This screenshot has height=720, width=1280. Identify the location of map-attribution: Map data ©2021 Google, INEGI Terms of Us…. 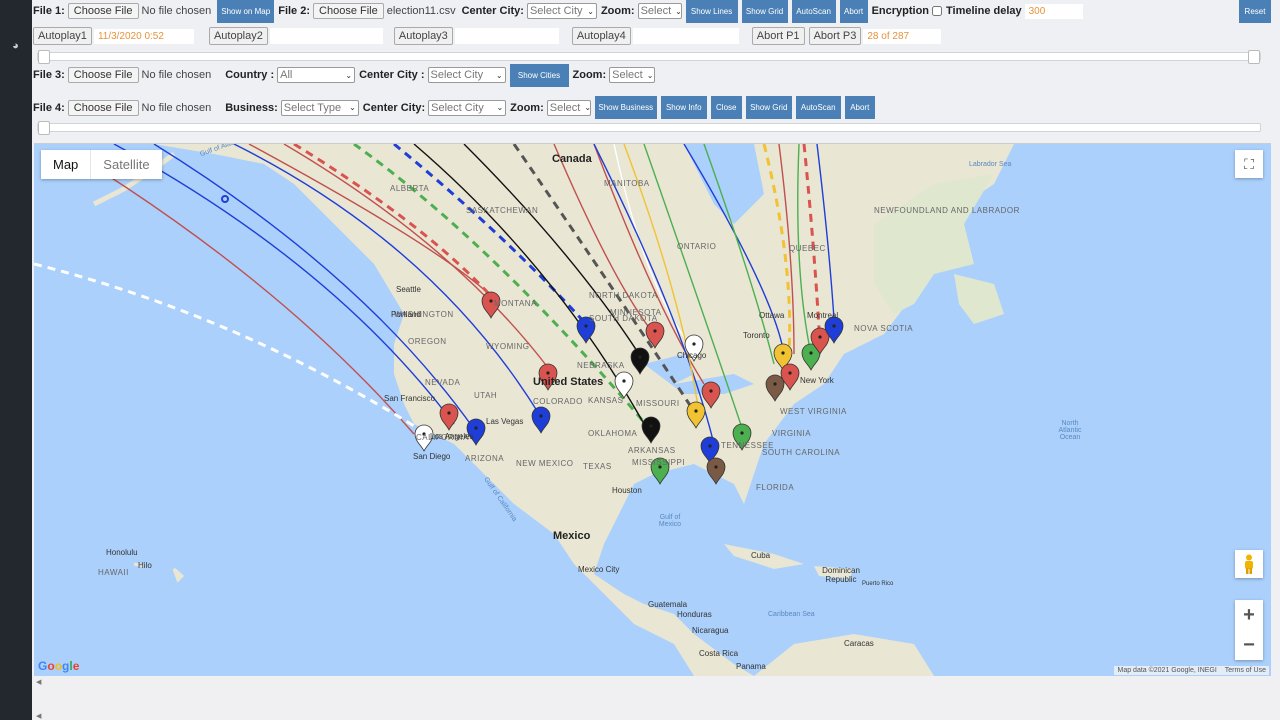
(1191, 670).